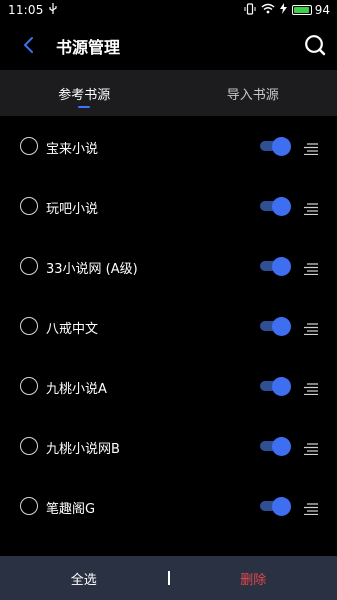 This screenshot has height=600, width=337. I want to click on tab-bar: 参考书源 导入书源, so click(168, 93).